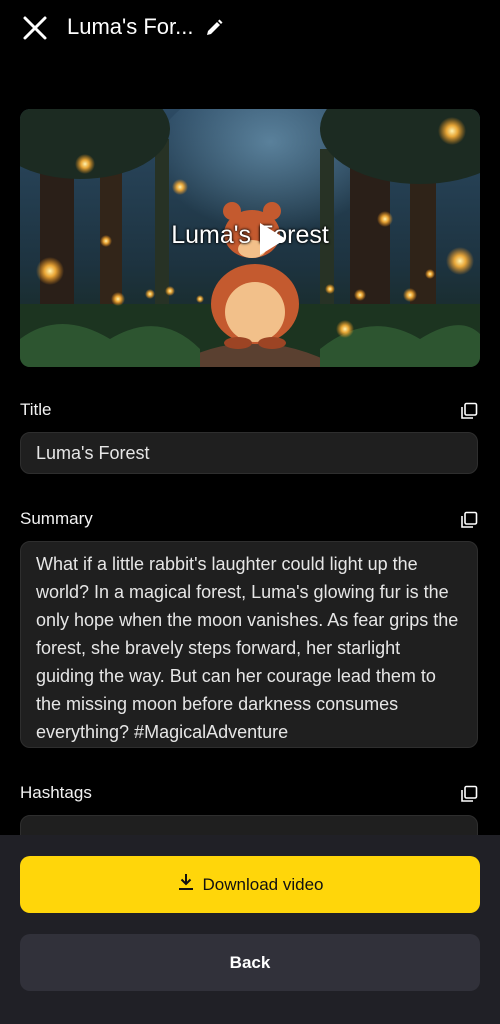 The height and width of the screenshot is (1024, 500). What do you see at coordinates (272, 239) in the screenshot?
I see `play-icon` at bounding box center [272, 239].